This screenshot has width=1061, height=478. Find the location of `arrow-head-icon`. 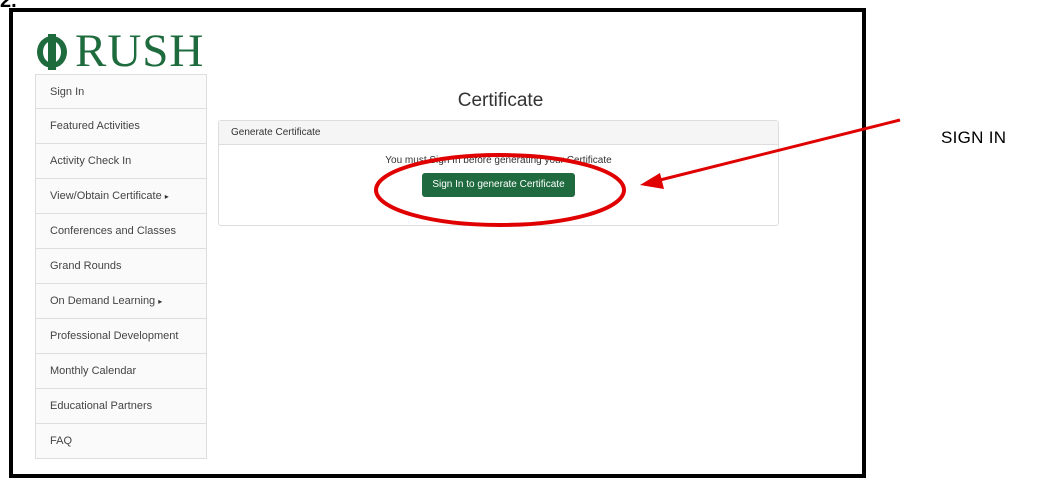

arrow-head-icon is located at coordinates (652, 181).